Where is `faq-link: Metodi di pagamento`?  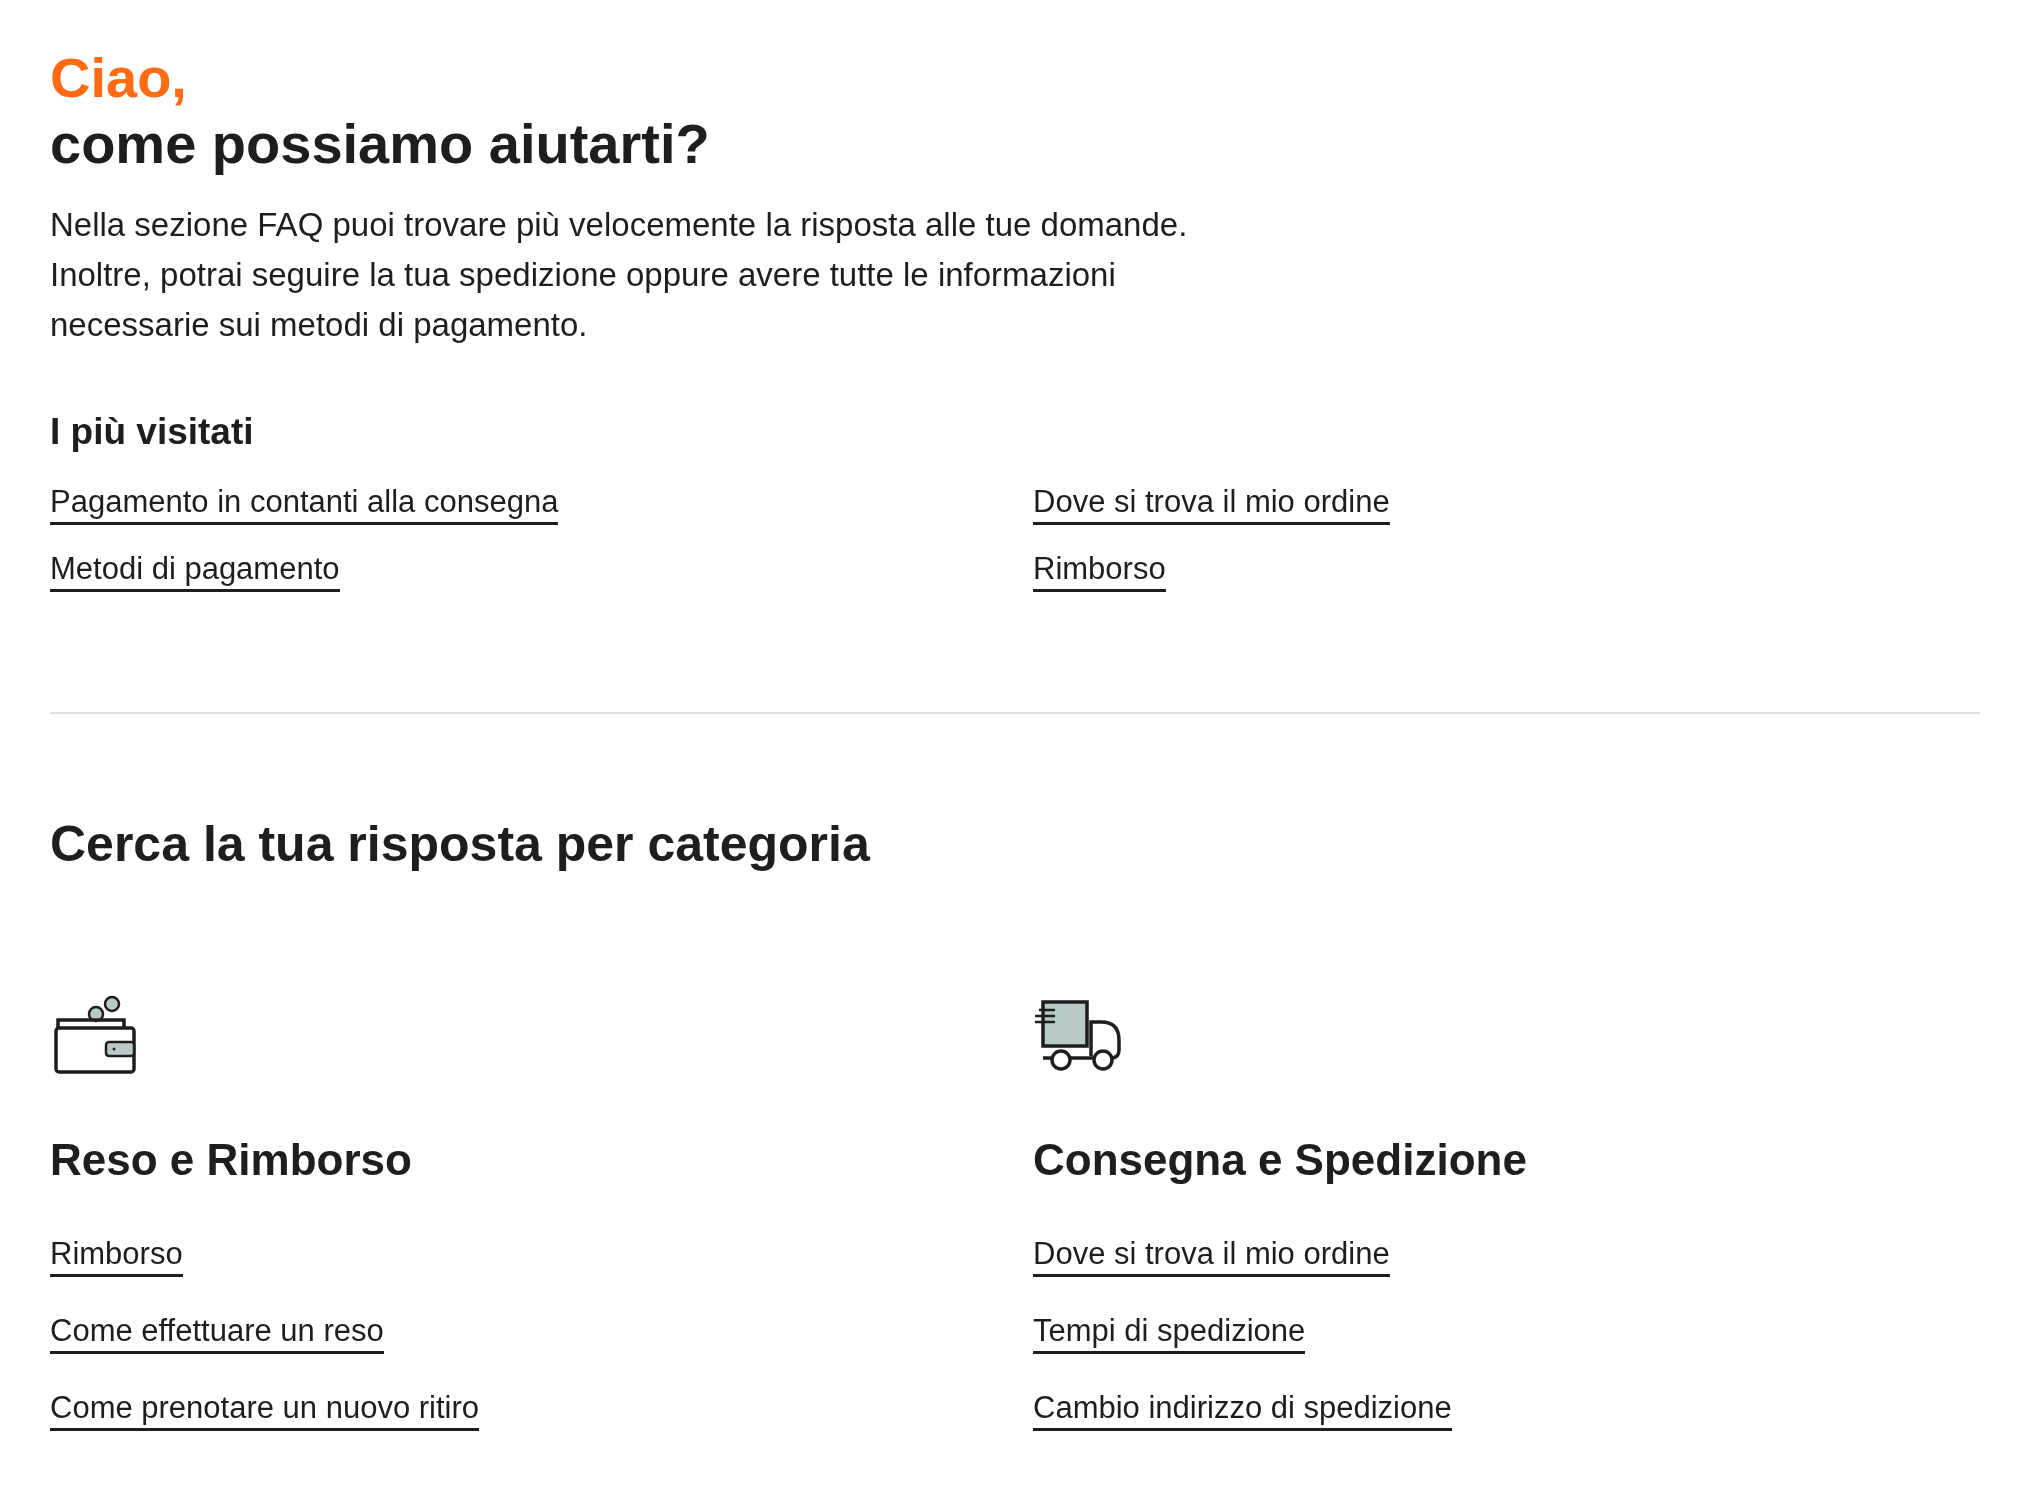
faq-link: Metodi di pagamento is located at coordinates (195, 570).